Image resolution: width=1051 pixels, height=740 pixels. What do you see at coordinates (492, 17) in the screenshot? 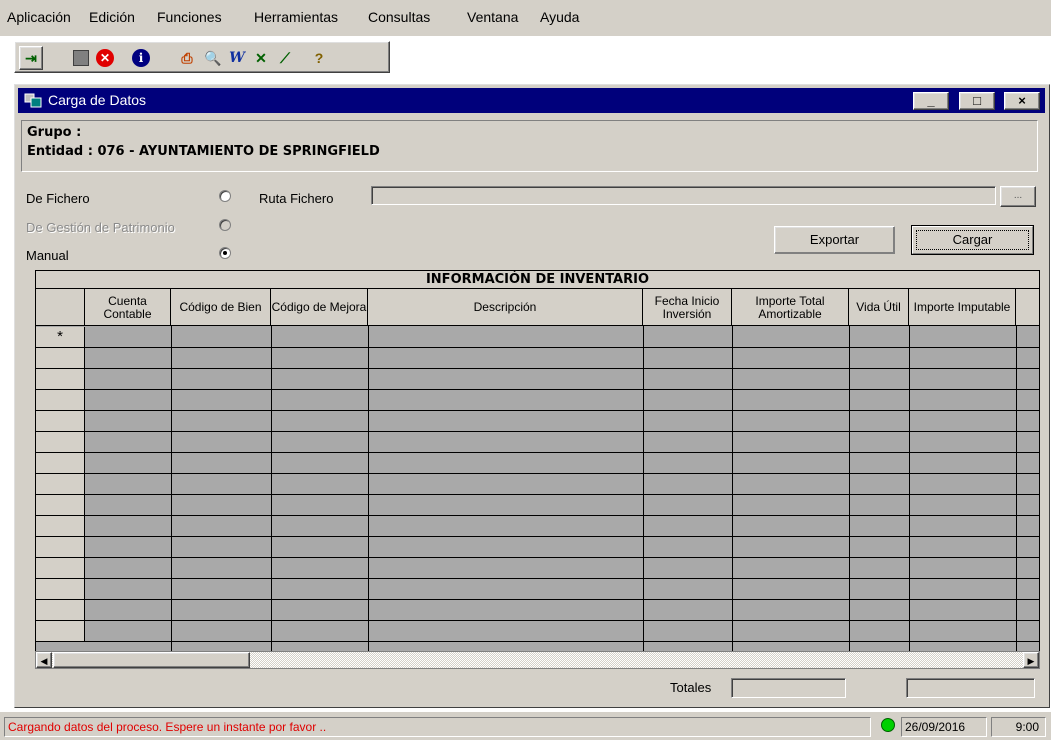
I see `menu-ventana: Ventana` at bounding box center [492, 17].